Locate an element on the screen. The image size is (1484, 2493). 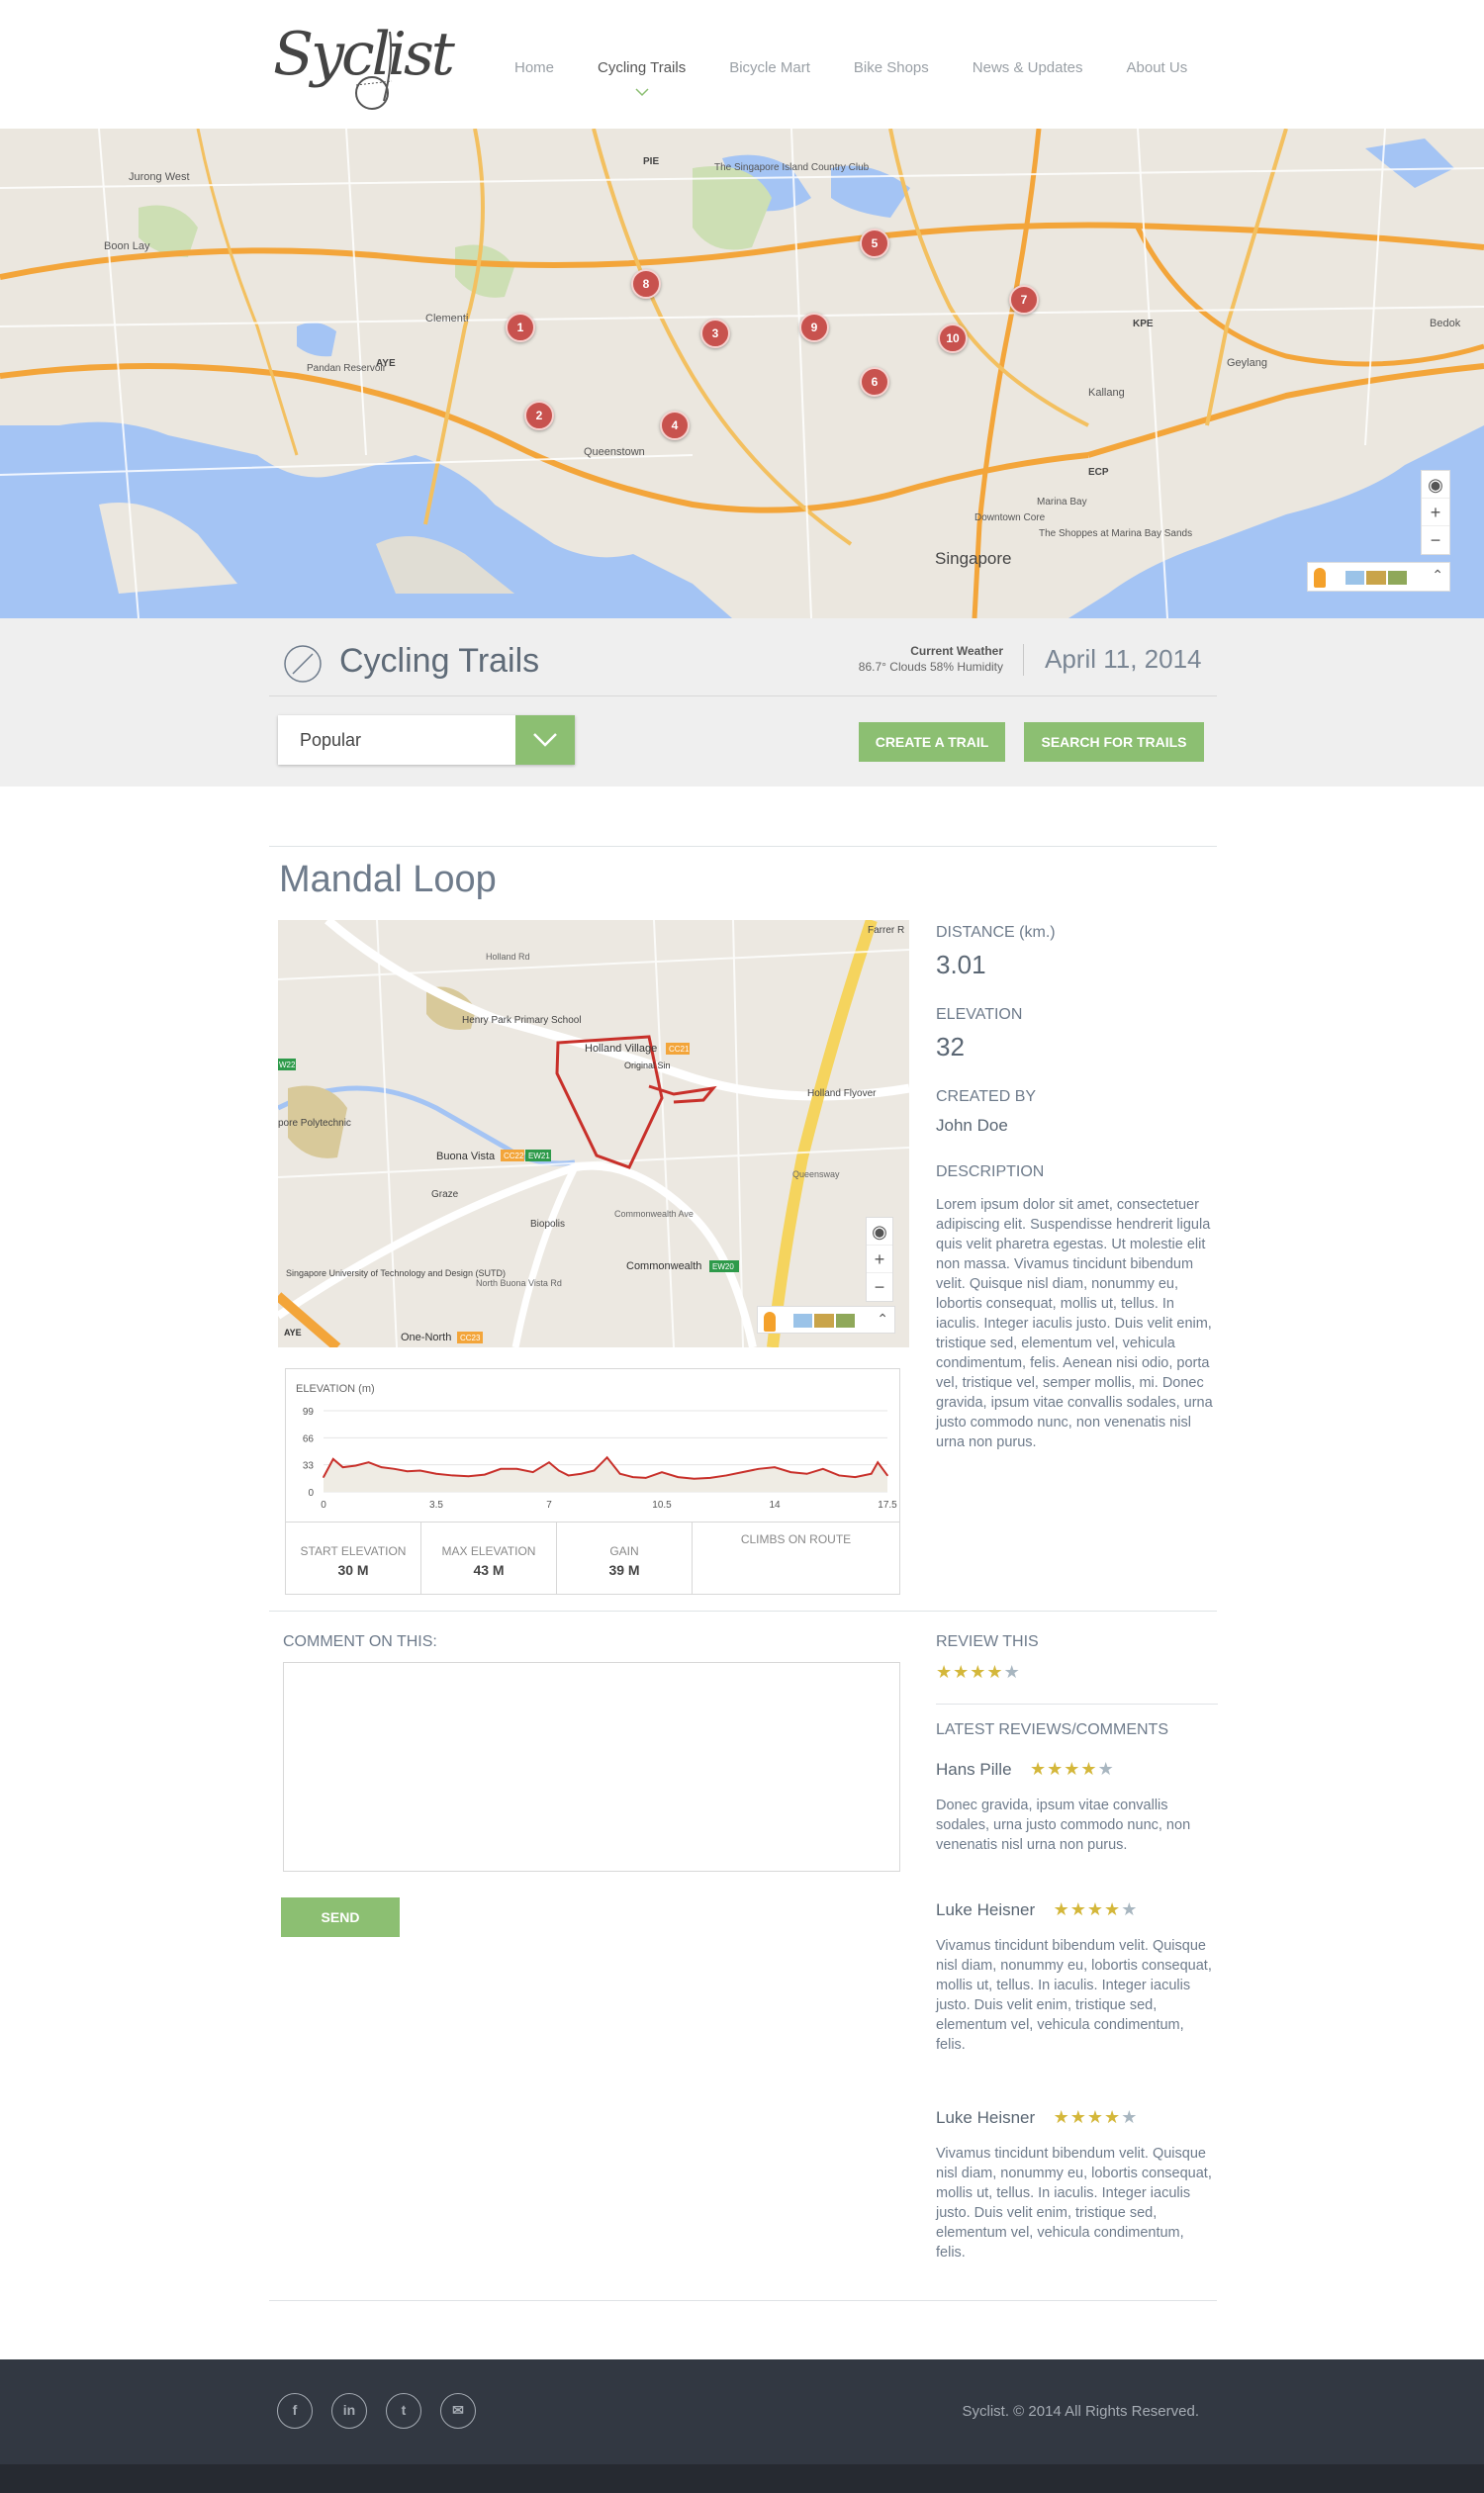
nav-home: Home is located at coordinates (534, 67).